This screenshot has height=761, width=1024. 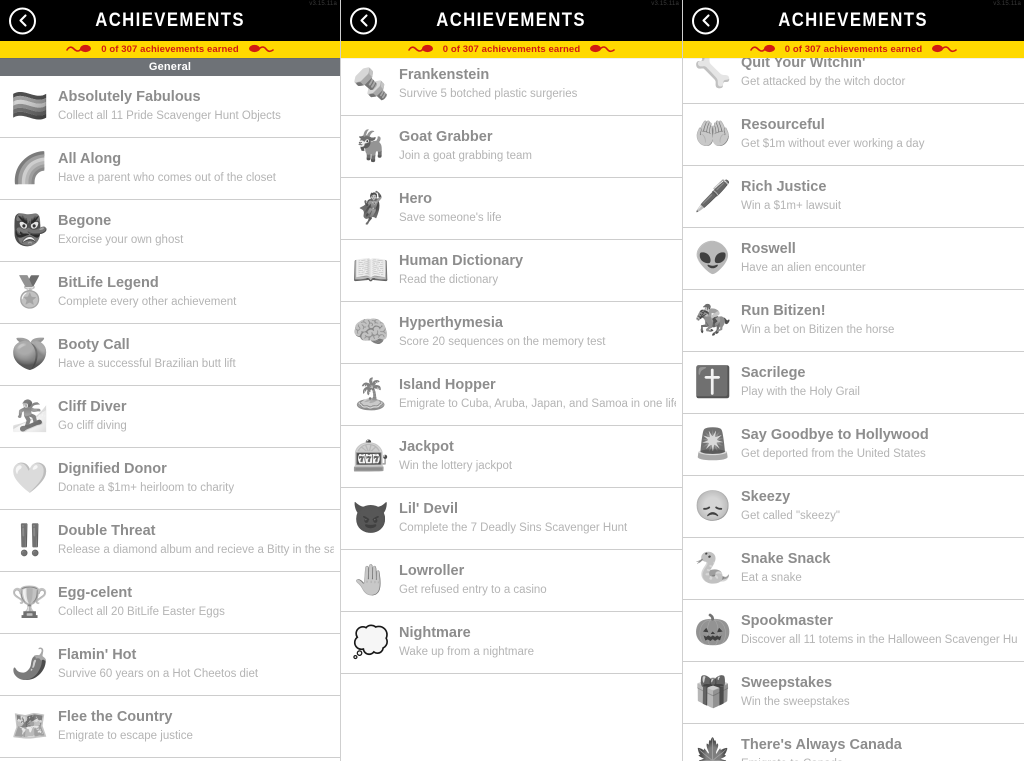 I want to click on achievement-row: 👺 Begone Exorcise your own ghost, so click(x=170, y=231).